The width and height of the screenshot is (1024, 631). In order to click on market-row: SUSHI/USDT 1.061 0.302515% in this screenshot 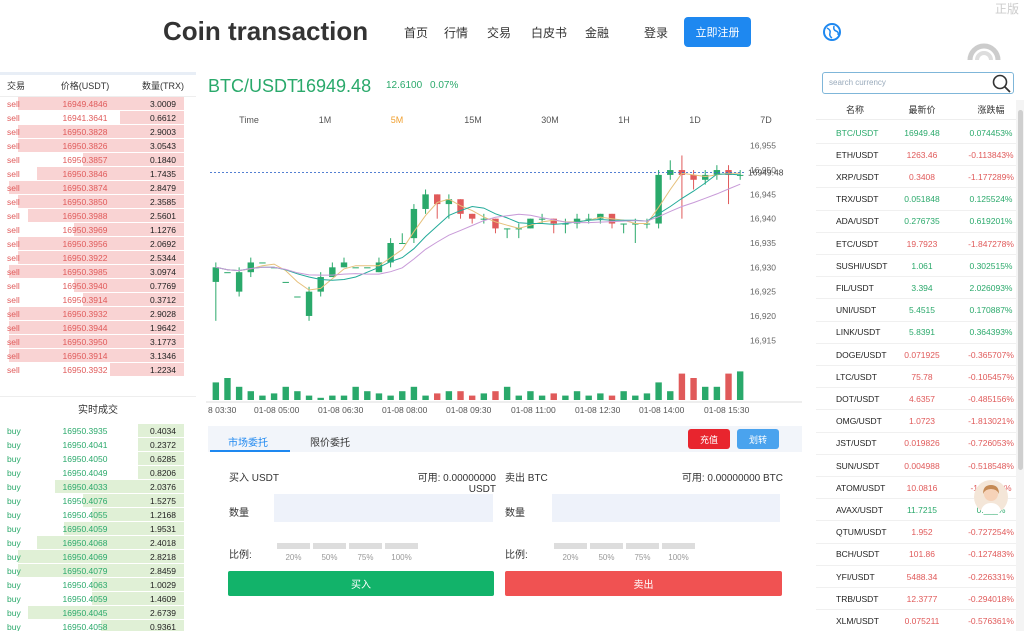, I will do `click(920, 266)`.